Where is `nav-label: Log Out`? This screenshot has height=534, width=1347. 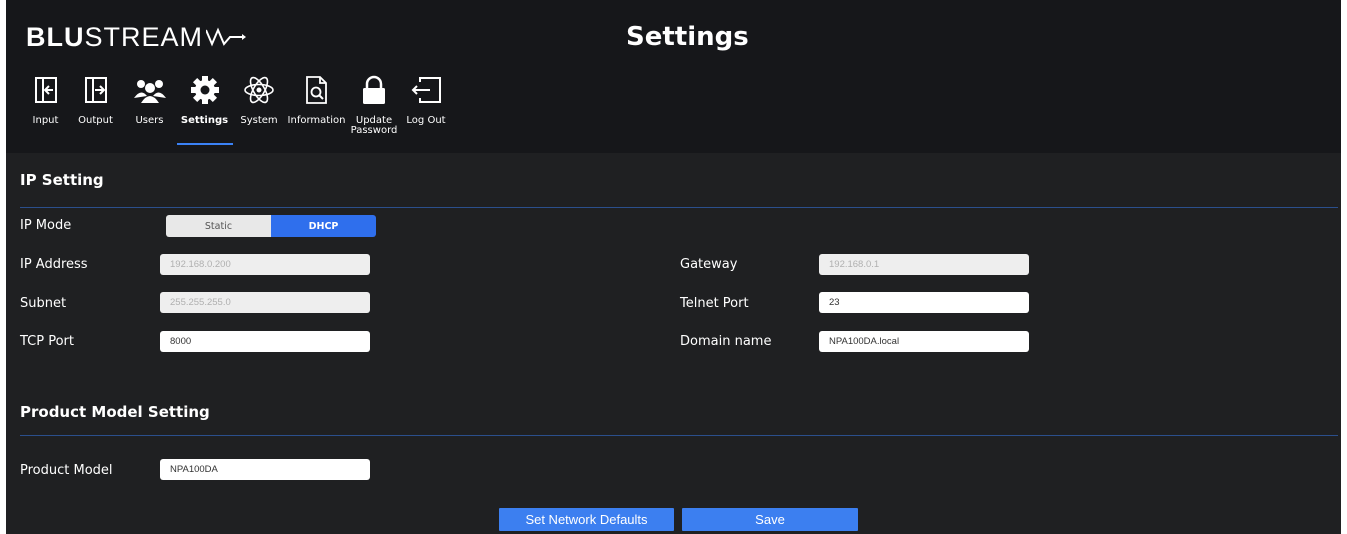
nav-label: Log Out is located at coordinates (426, 120).